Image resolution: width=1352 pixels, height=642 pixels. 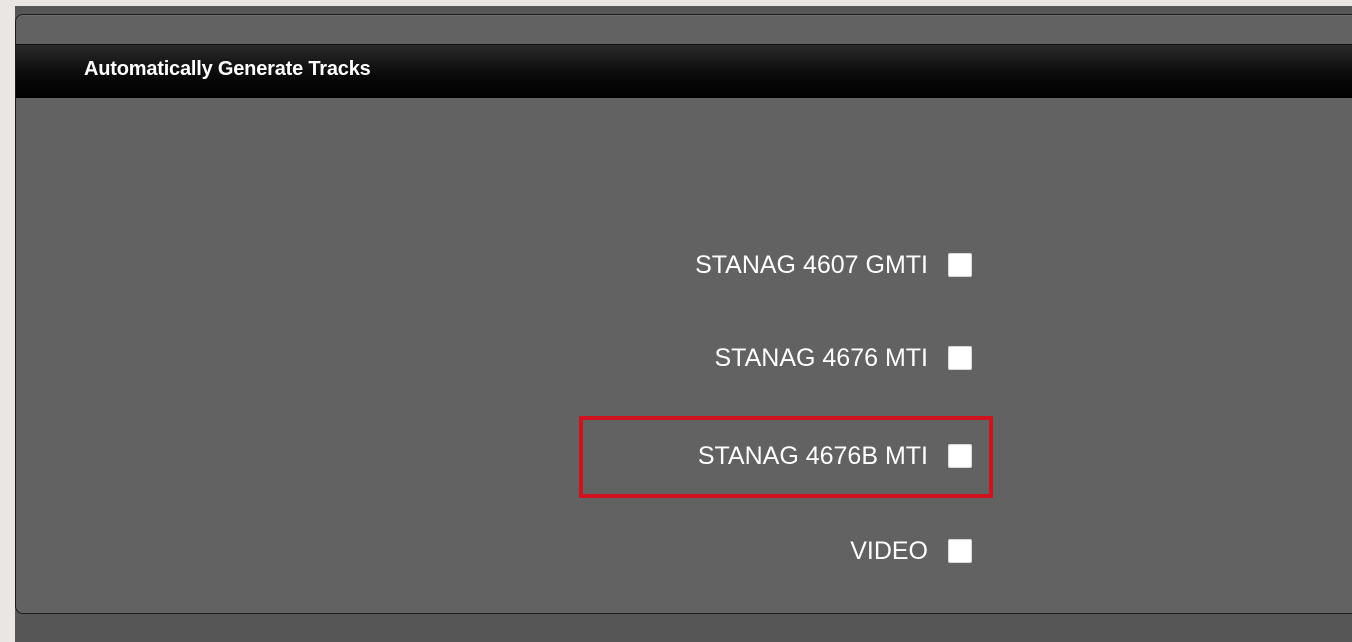 What do you see at coordinates (821, 357) in the screenshot?
I see `option-label-stanag-4676-mti: STANAG 4676 MTI` at bounding box center [821, 357].